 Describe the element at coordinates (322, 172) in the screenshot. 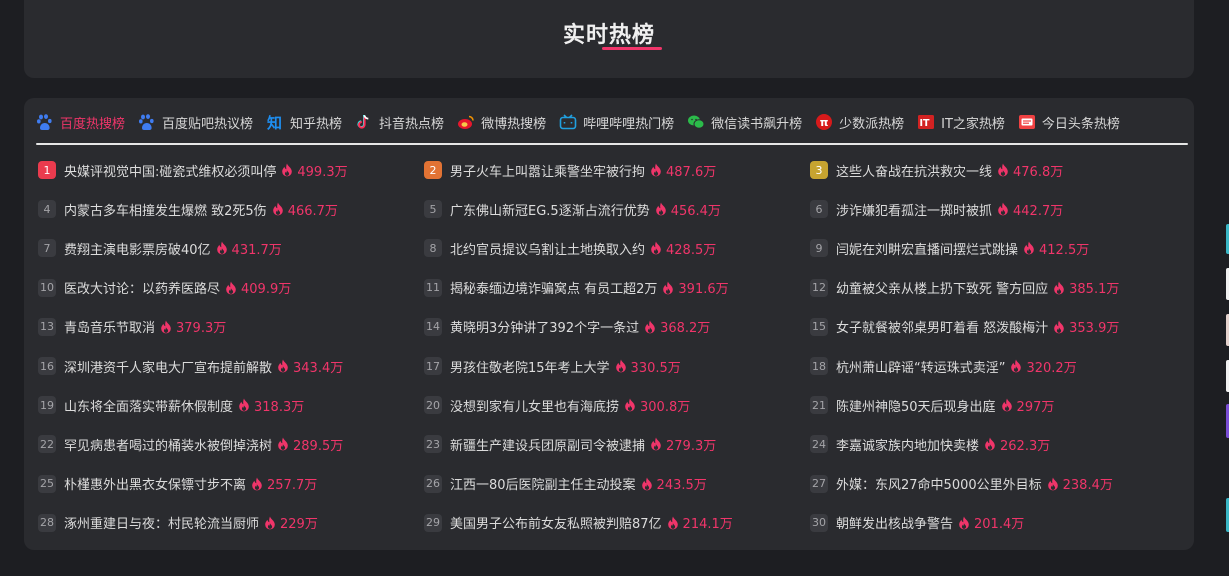

I see `heat-value: 499.3万` at that location.